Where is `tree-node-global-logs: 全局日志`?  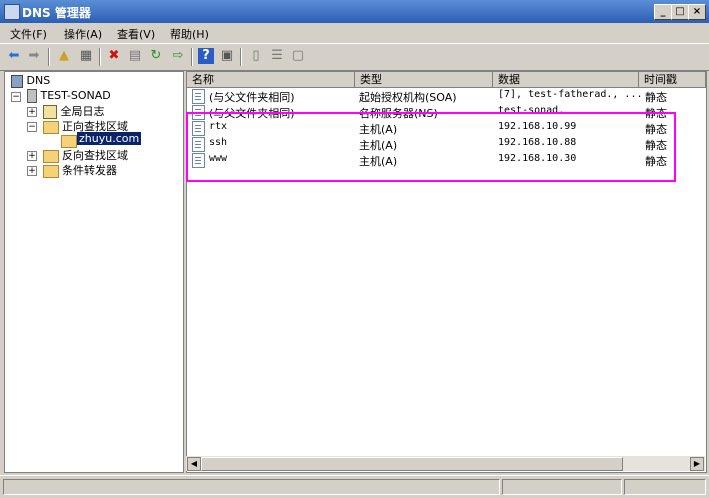
tree-node-global-logs: 全局日志 is located at coordinates (74, 111).